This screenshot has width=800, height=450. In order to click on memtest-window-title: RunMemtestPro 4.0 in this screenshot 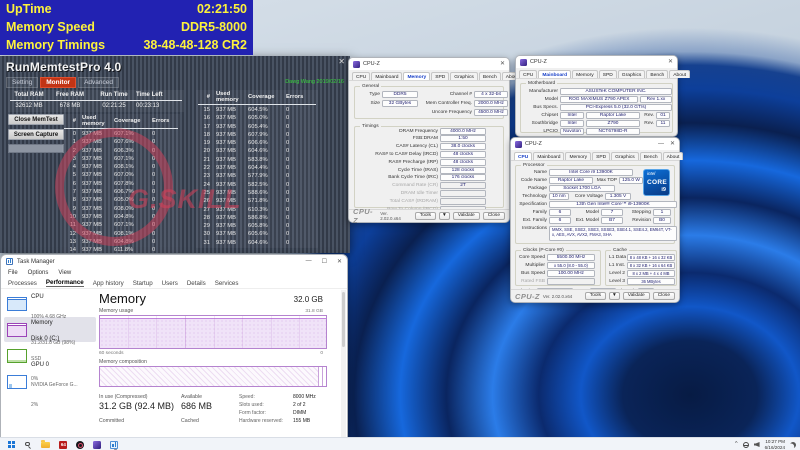, I will do `click(64, 67)`.